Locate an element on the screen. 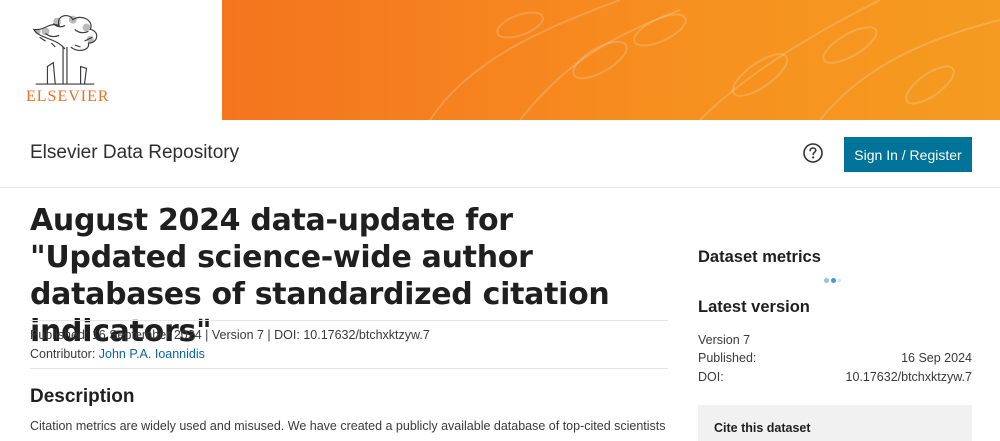  version-label: Version 7 is located at coordinates (724, 340).